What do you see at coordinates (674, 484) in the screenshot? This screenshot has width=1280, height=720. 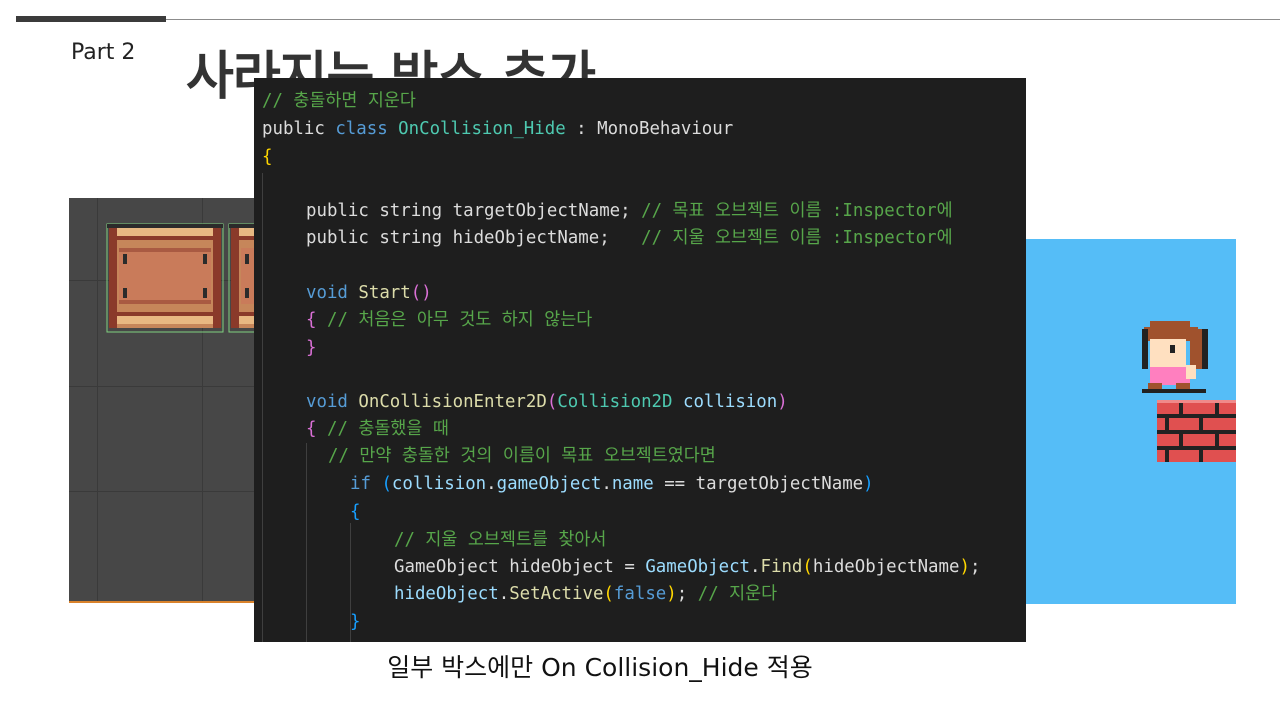 I see `operator: ==` at bounding box center [674, 484].